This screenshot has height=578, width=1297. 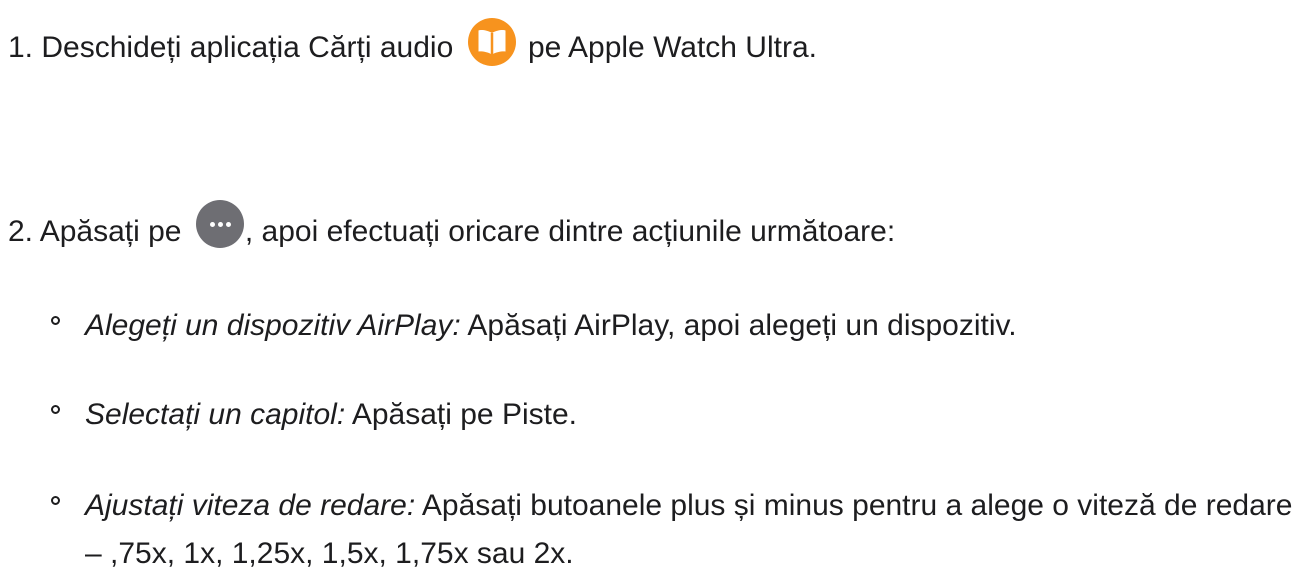 What do you see at coordinates (21, 47) in the screenshot?
I see `step-1-number: 1.` at bounding box center [21, 47].